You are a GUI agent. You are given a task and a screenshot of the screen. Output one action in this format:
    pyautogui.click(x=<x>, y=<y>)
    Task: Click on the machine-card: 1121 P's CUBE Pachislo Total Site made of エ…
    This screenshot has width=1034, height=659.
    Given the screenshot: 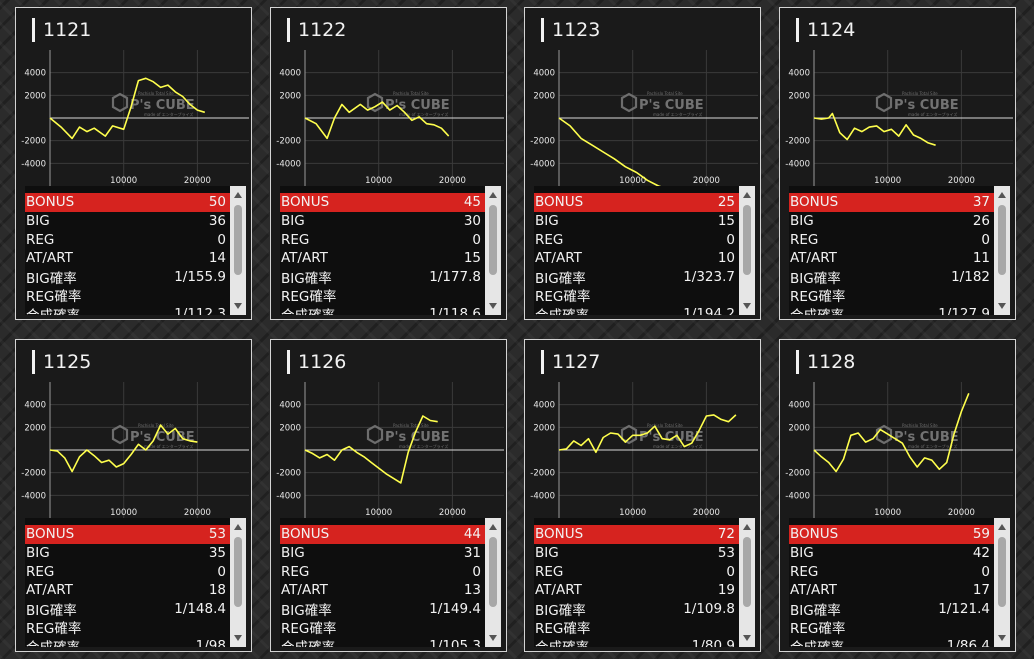 What is the action you would take?
    pyautogui.click(x=133, y=163)
    